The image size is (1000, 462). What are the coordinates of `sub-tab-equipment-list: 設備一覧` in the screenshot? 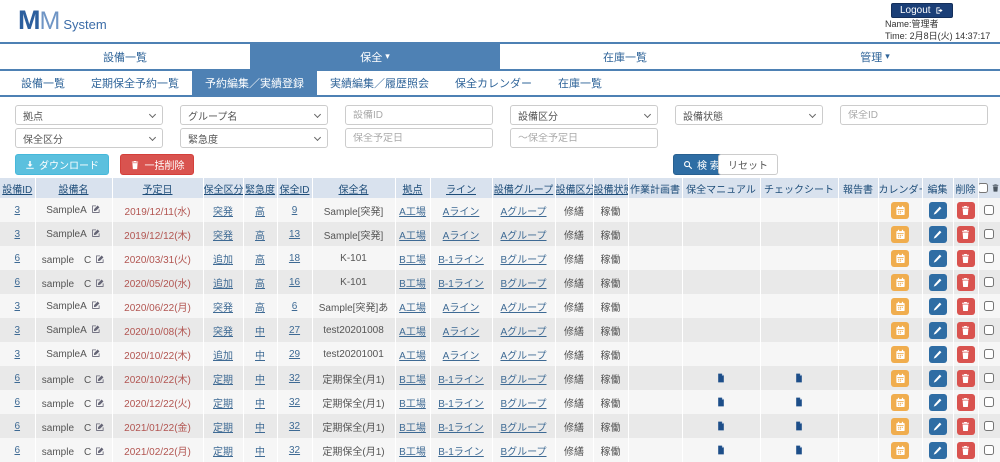 It's located at (43, 83).